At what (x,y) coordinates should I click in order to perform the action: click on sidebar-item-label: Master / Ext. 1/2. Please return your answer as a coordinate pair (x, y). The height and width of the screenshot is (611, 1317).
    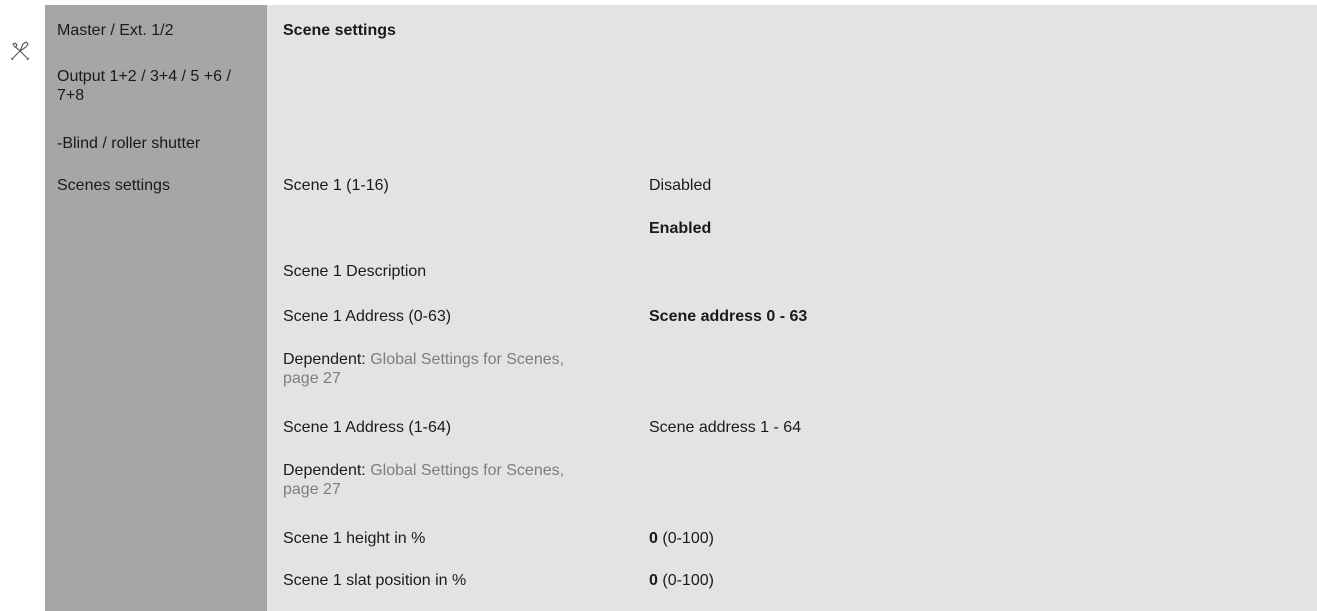
    Looking at the image, I should click on (115, 30).